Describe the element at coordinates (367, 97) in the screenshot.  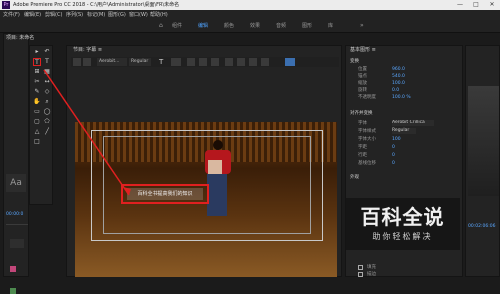
I see `opacity-label: 不透明度` at that location.